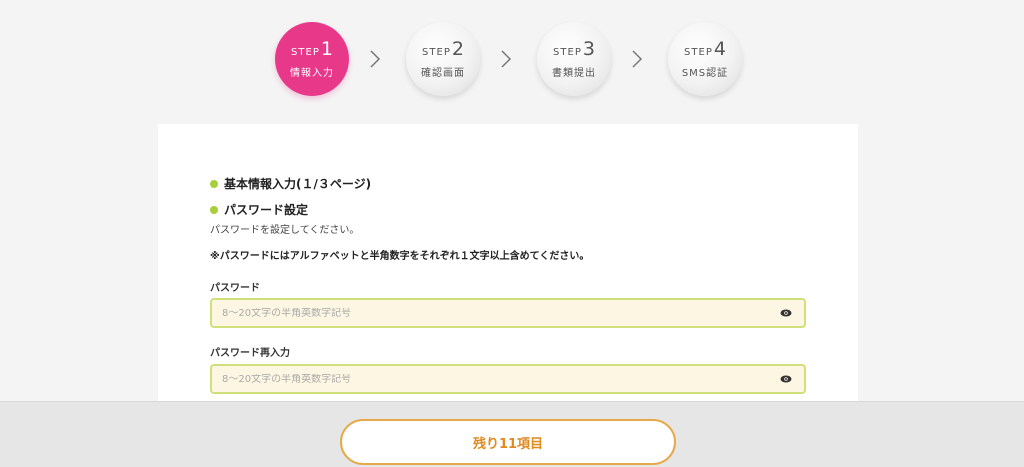 The image size is (1024, 467). I want to click on step-1-word: STEP, so click(305, 52).